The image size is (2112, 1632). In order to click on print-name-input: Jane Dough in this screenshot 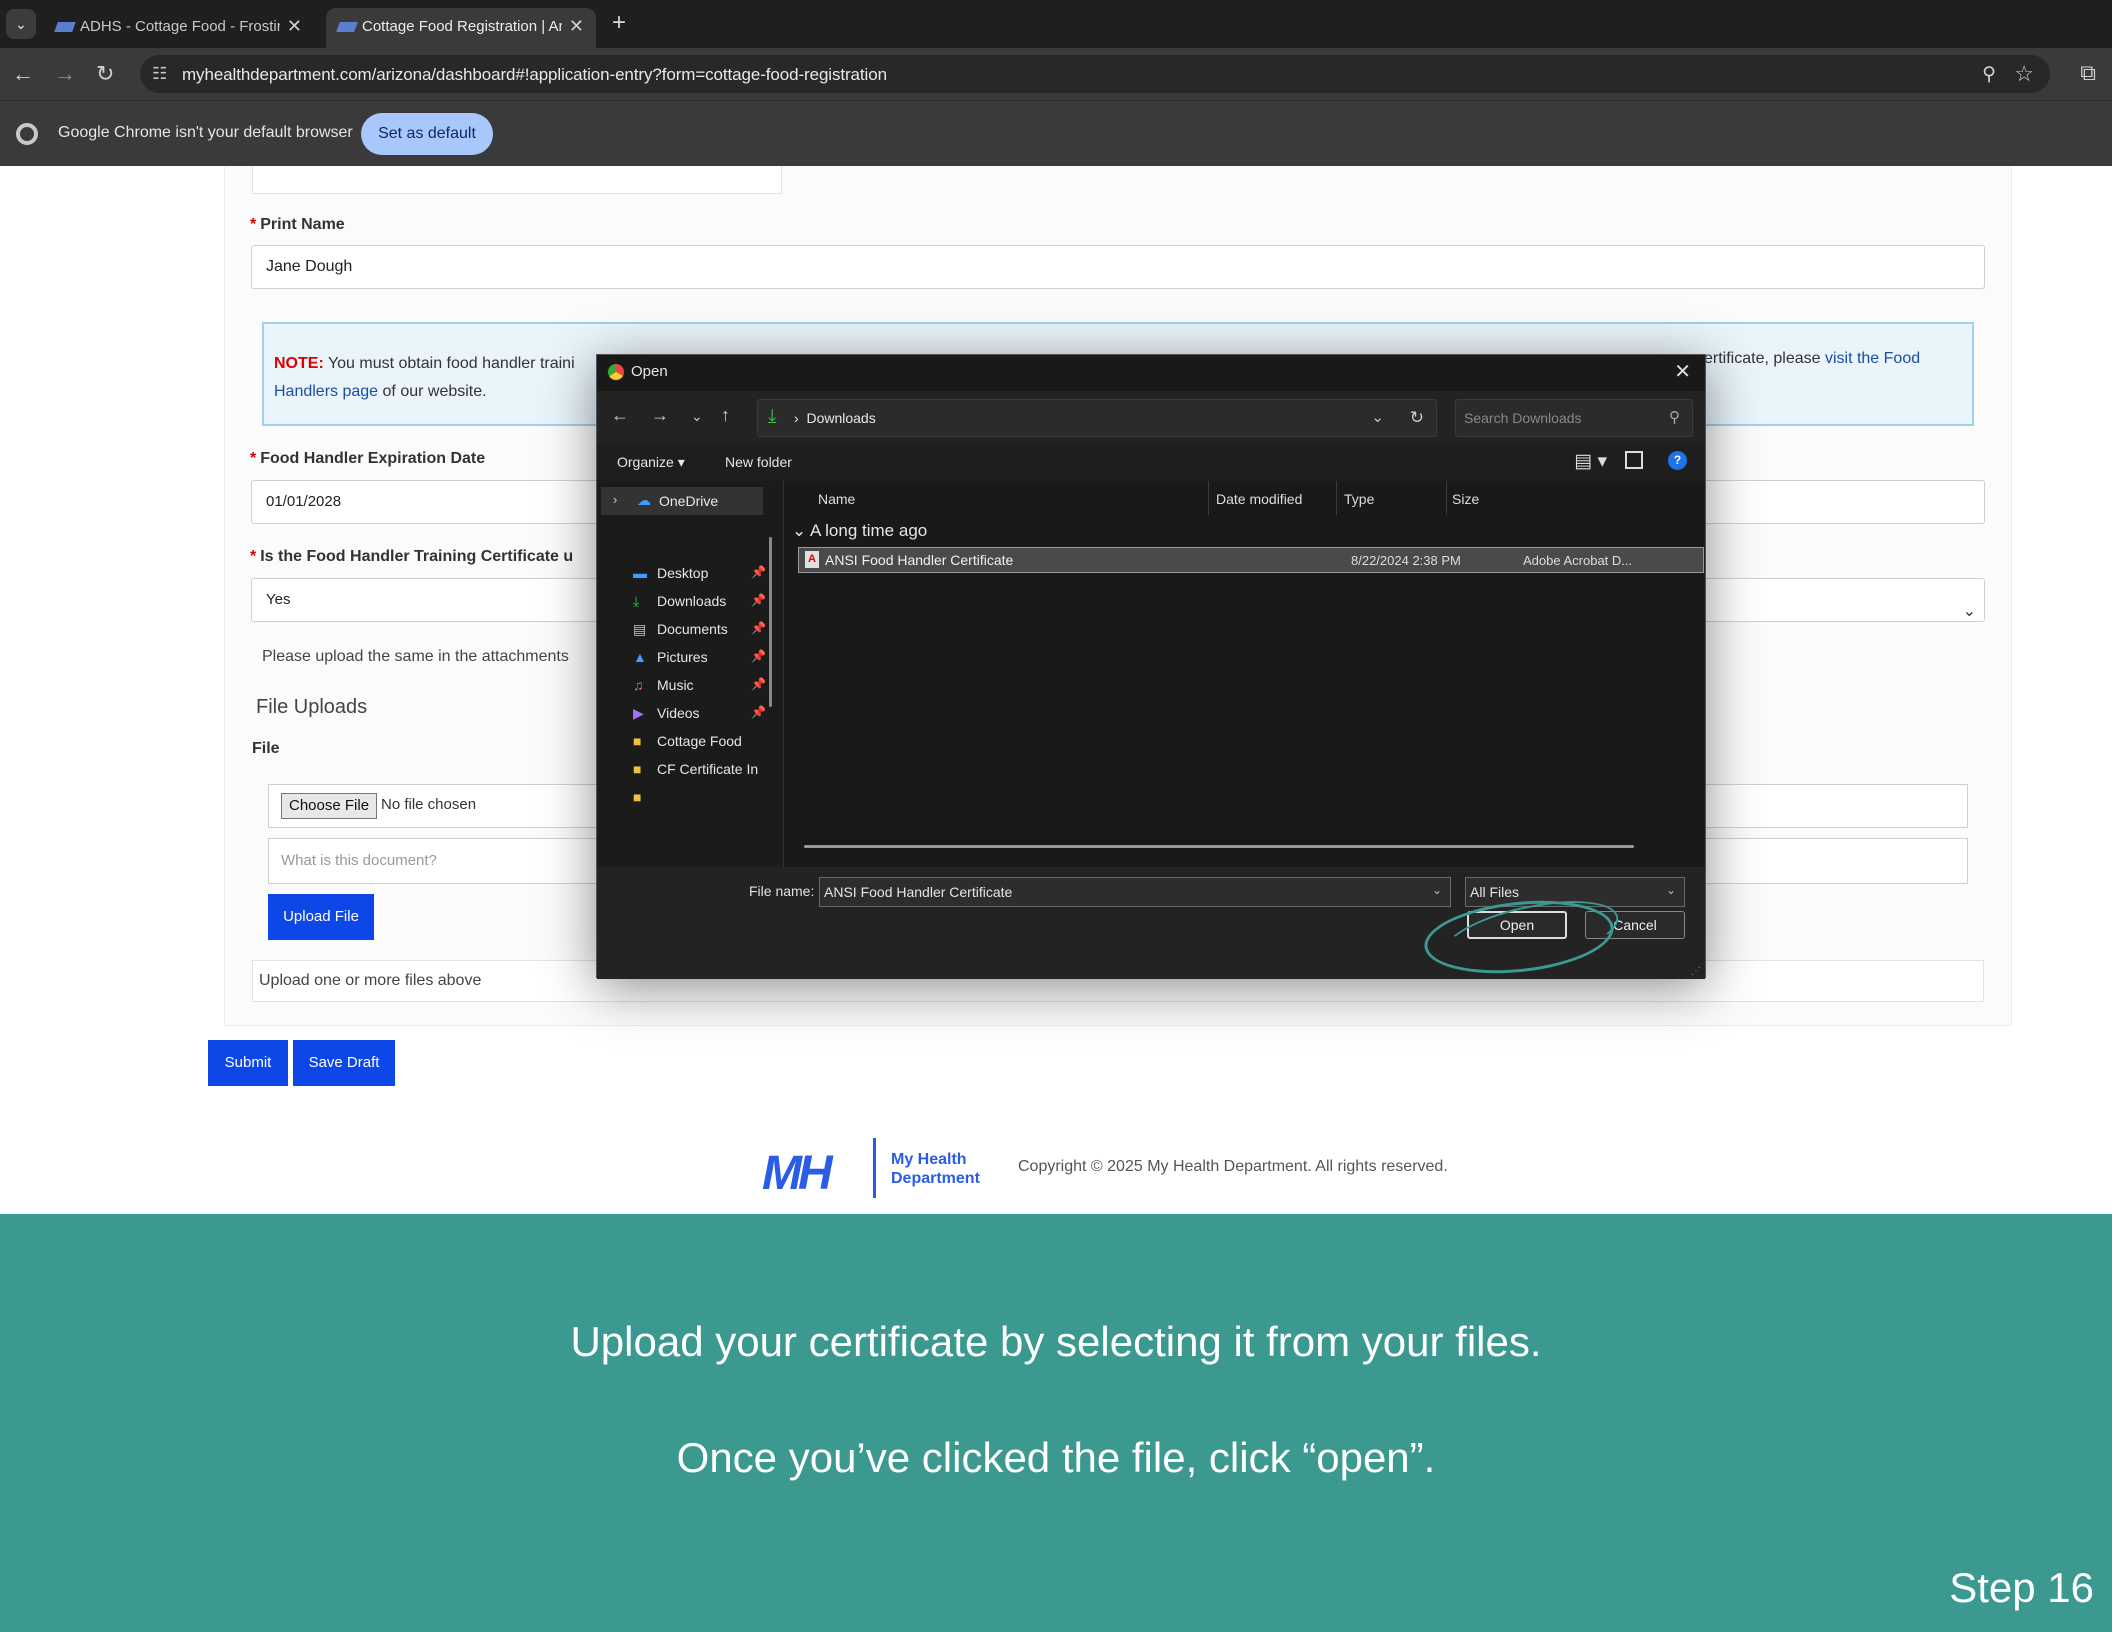, I will do `click(1118, 267)`.